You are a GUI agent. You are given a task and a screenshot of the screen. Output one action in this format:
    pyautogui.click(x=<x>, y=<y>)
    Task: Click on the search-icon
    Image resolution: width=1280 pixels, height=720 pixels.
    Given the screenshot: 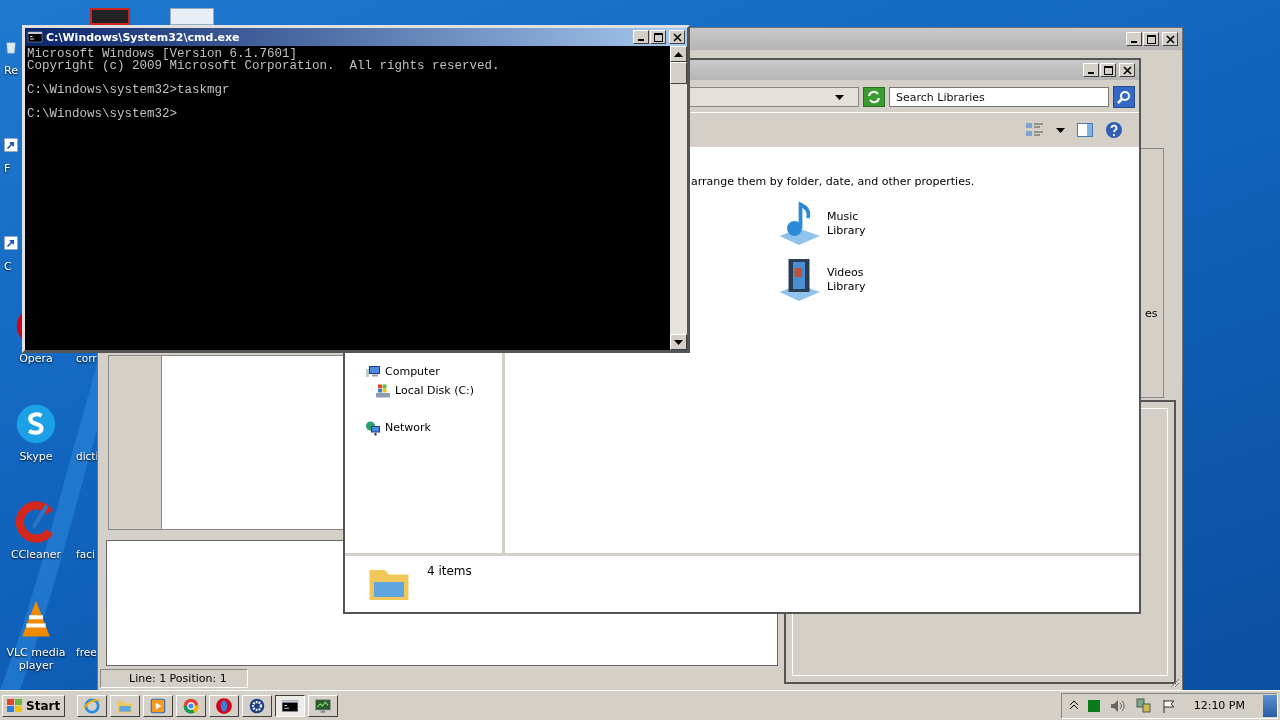 What is the action you would take?
    pyautogui.click(x=1124, y=97)
    